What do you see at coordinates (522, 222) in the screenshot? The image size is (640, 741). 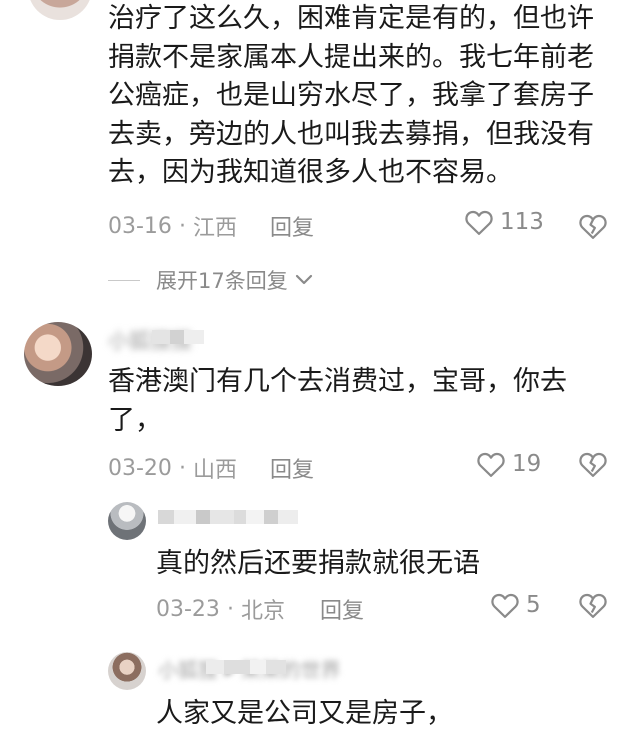 I see `like-count: 113` at bounding box center [522, 222].